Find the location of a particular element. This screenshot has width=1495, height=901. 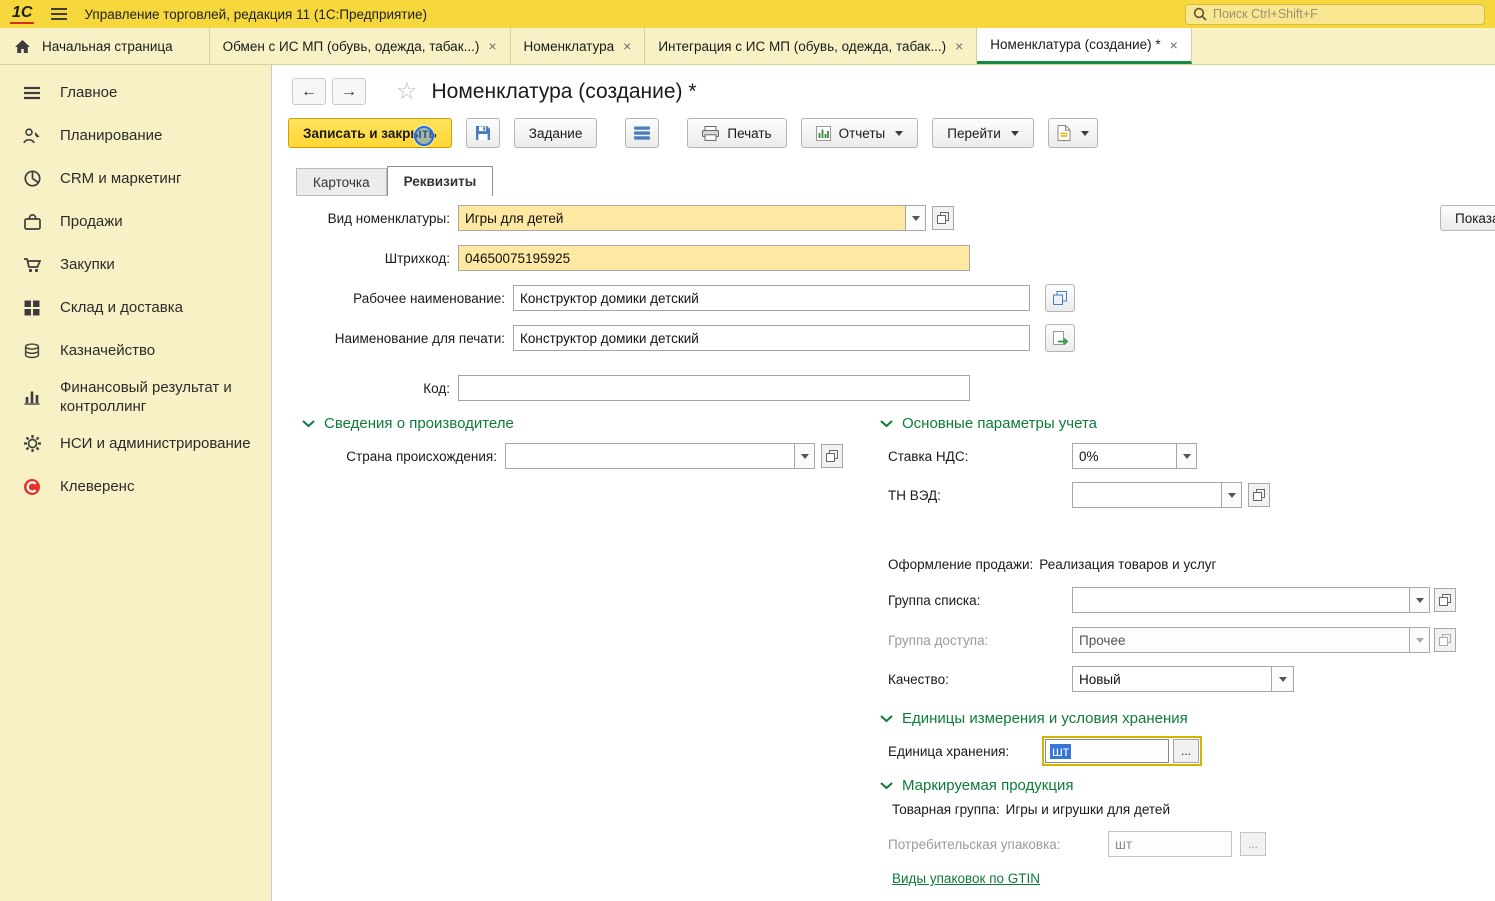

sidebar-item-label: Финансовый результат и контроллинг is located at coordinates (146, 397).